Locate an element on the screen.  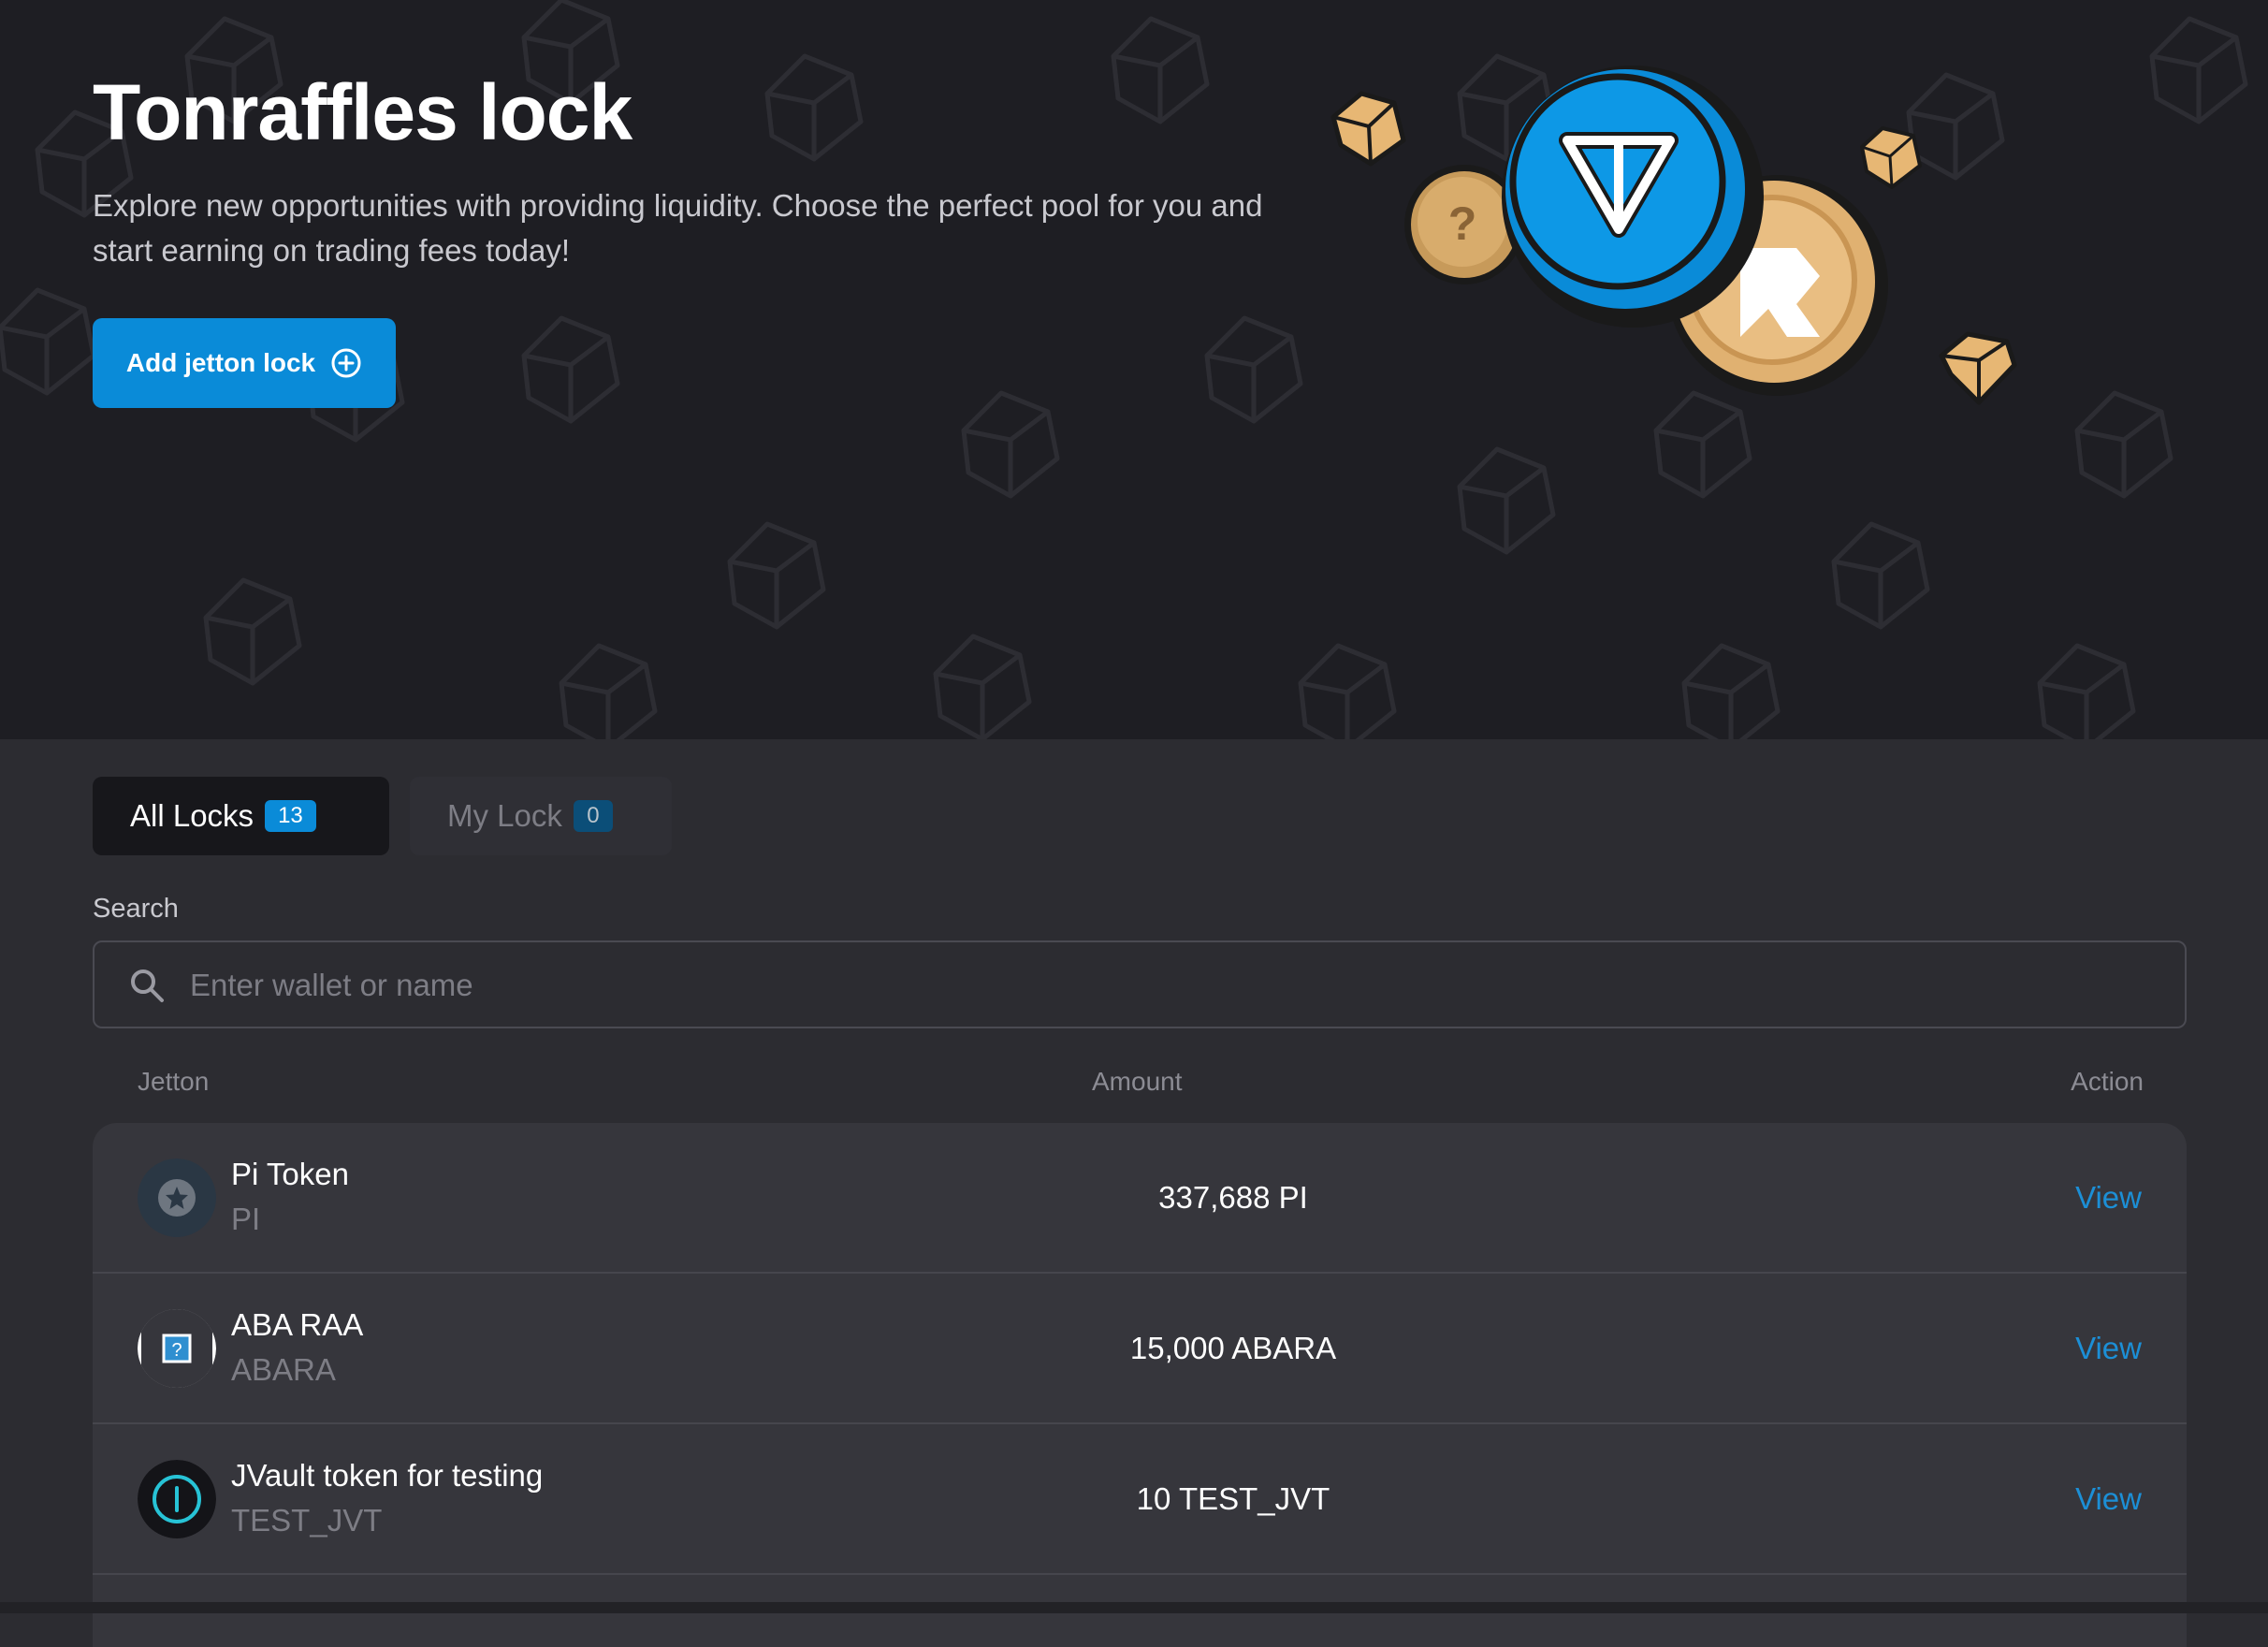
star-coin-icon is located at coordinates (177, 1198).